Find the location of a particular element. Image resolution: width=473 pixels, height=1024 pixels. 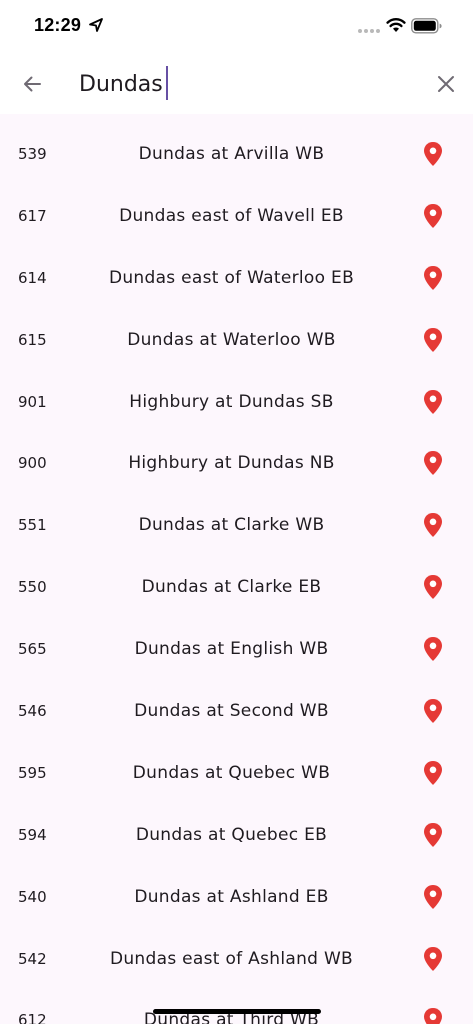

status-time: 12:29 is located at coordinates (58, 25).